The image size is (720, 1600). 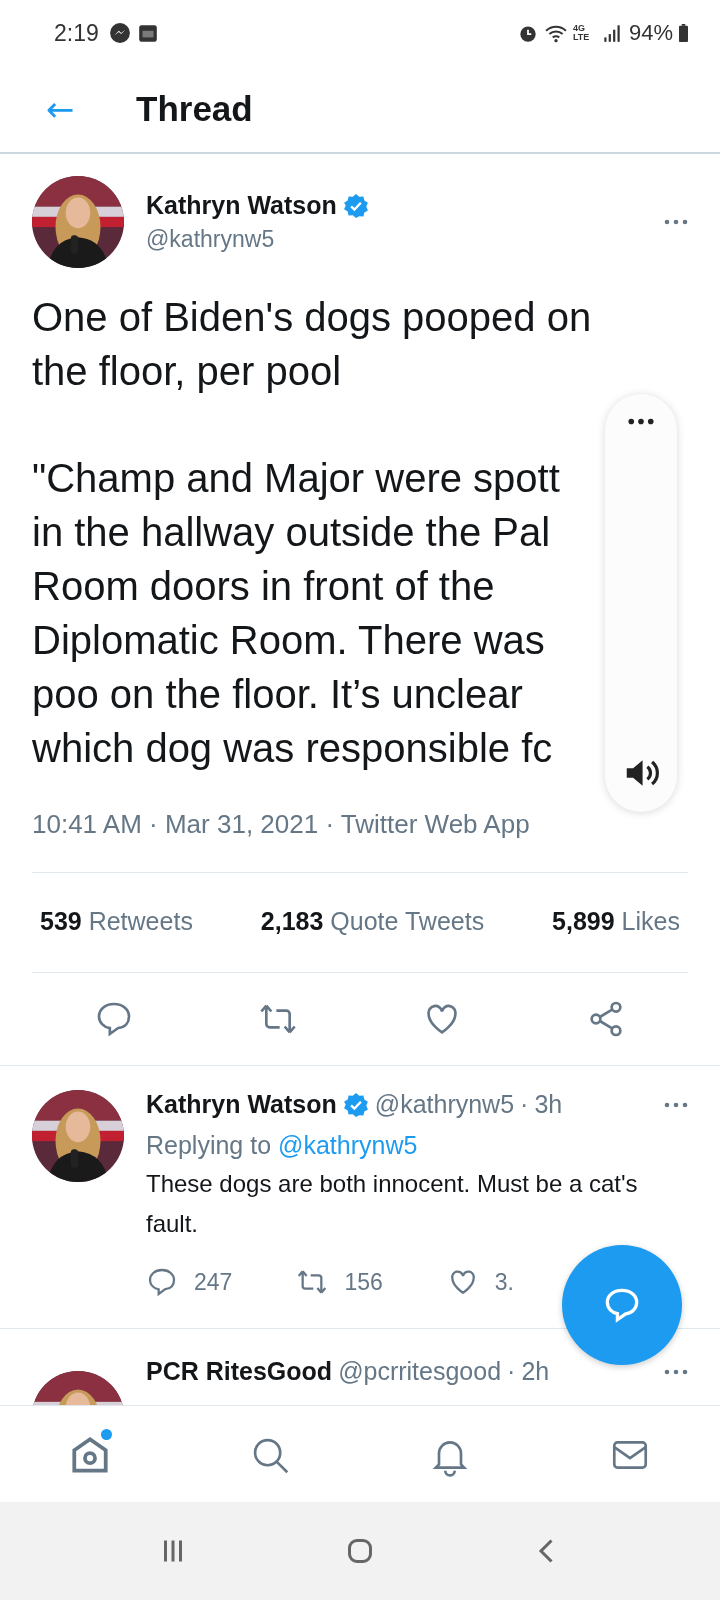 I want to click on tweet-text-line: Diplomatic Room. There was, so click(x=289, y=640).